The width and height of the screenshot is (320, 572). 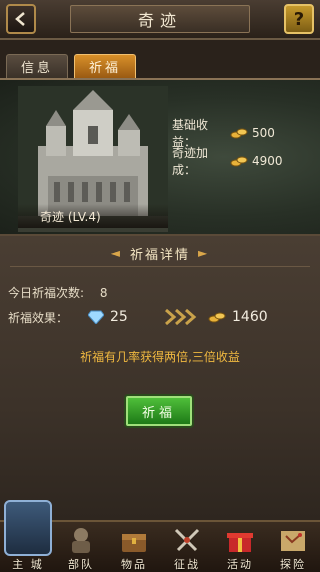 I want to click on tab-info: 信息, so click(x=37, y=66).